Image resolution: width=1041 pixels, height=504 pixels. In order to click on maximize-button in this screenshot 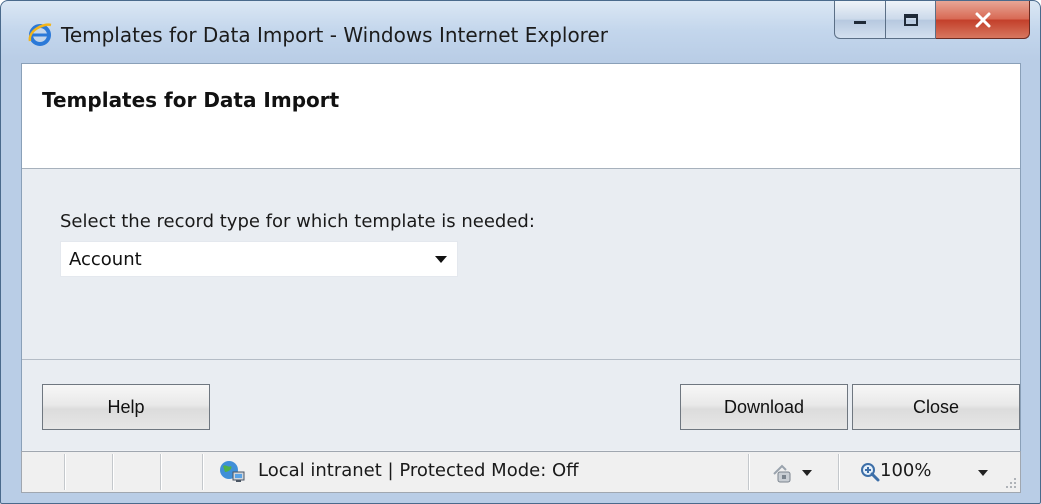, I will do `click(911, 20)`.